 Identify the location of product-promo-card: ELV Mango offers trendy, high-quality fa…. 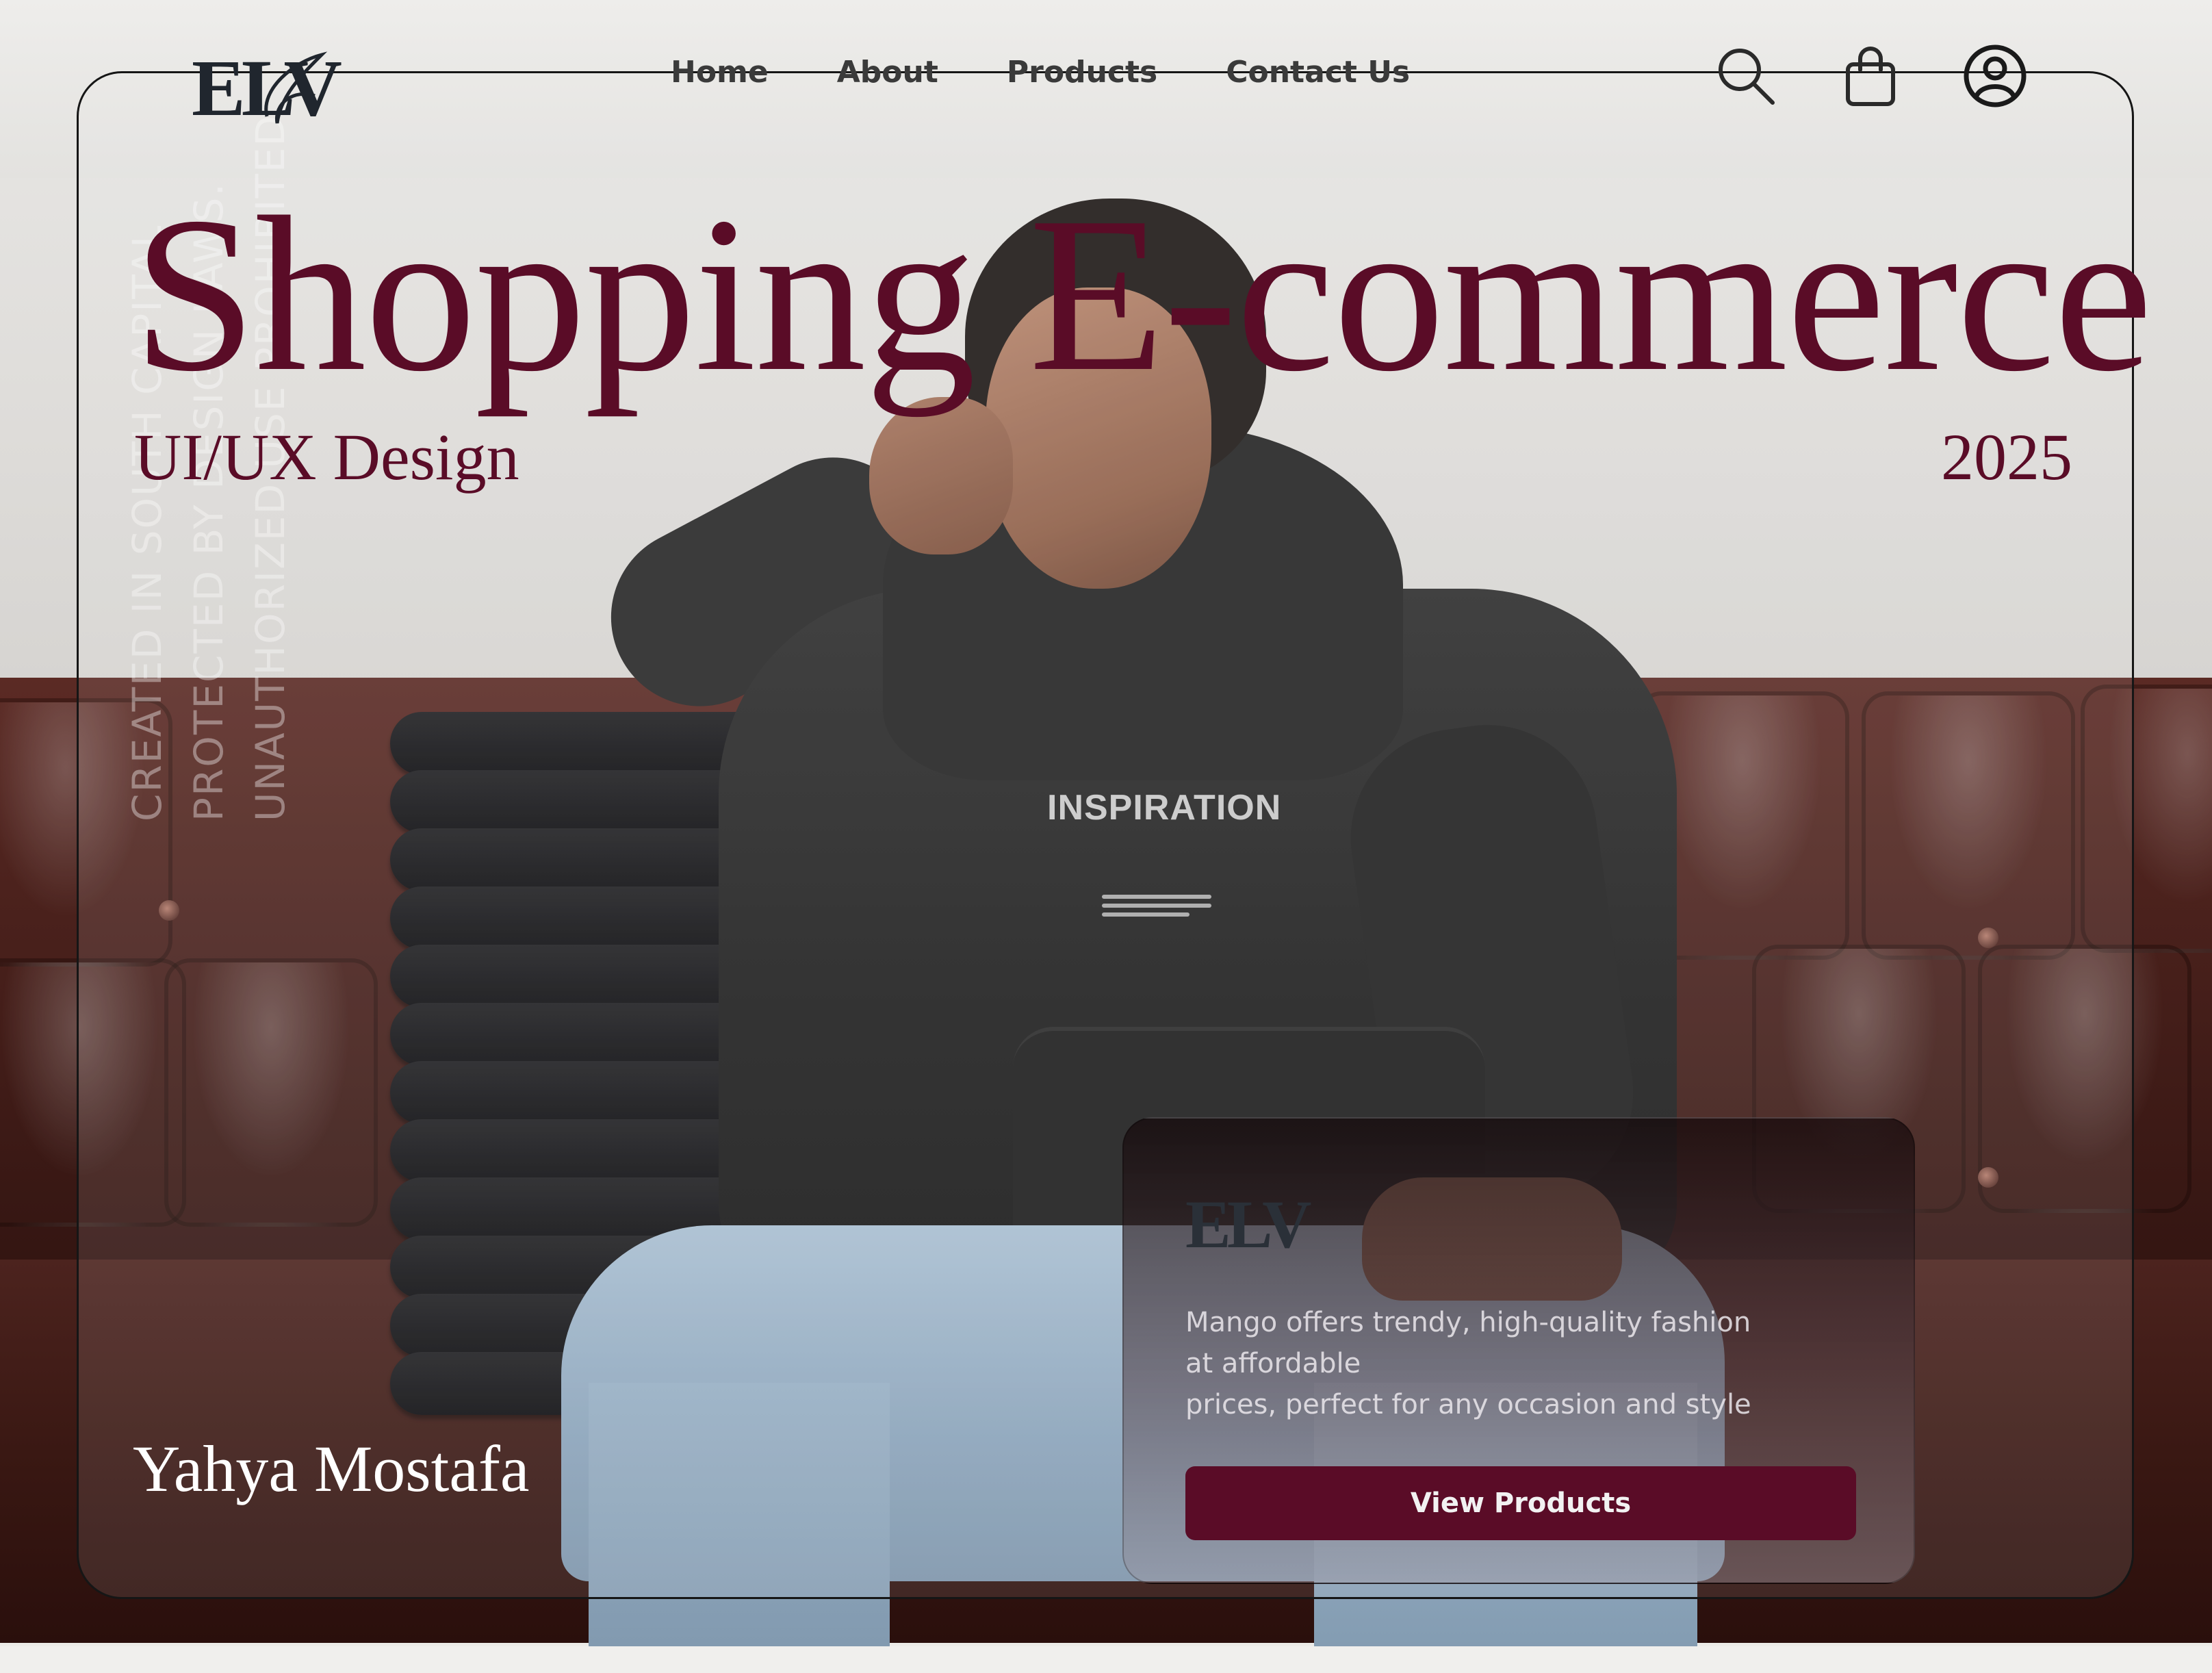
(1519, 1351).